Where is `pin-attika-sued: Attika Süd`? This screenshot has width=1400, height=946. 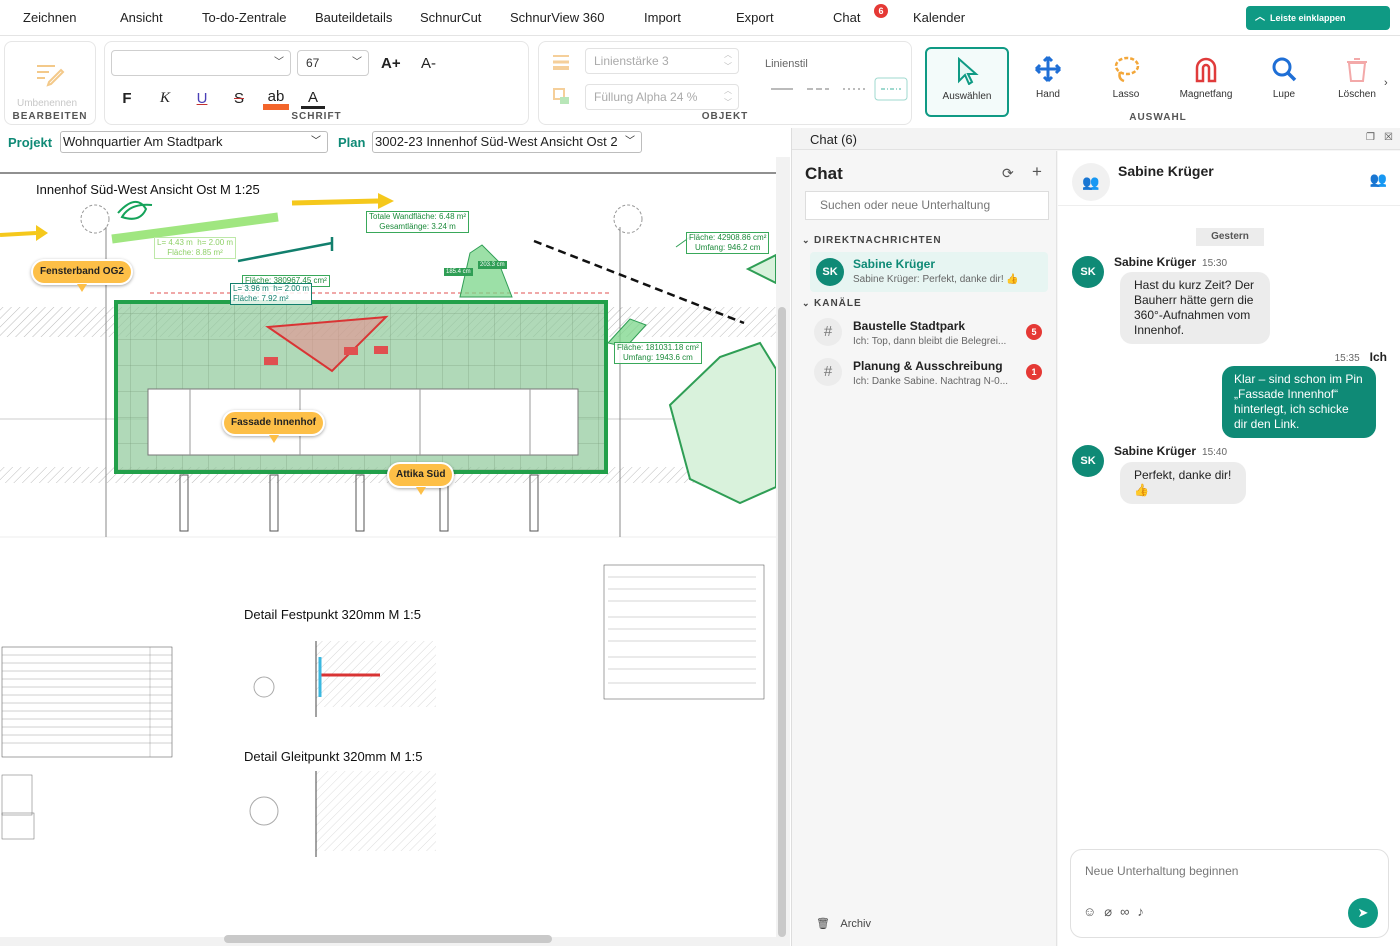 pin-attika-sued: Attika Süd is located at coordinates (421, 478).